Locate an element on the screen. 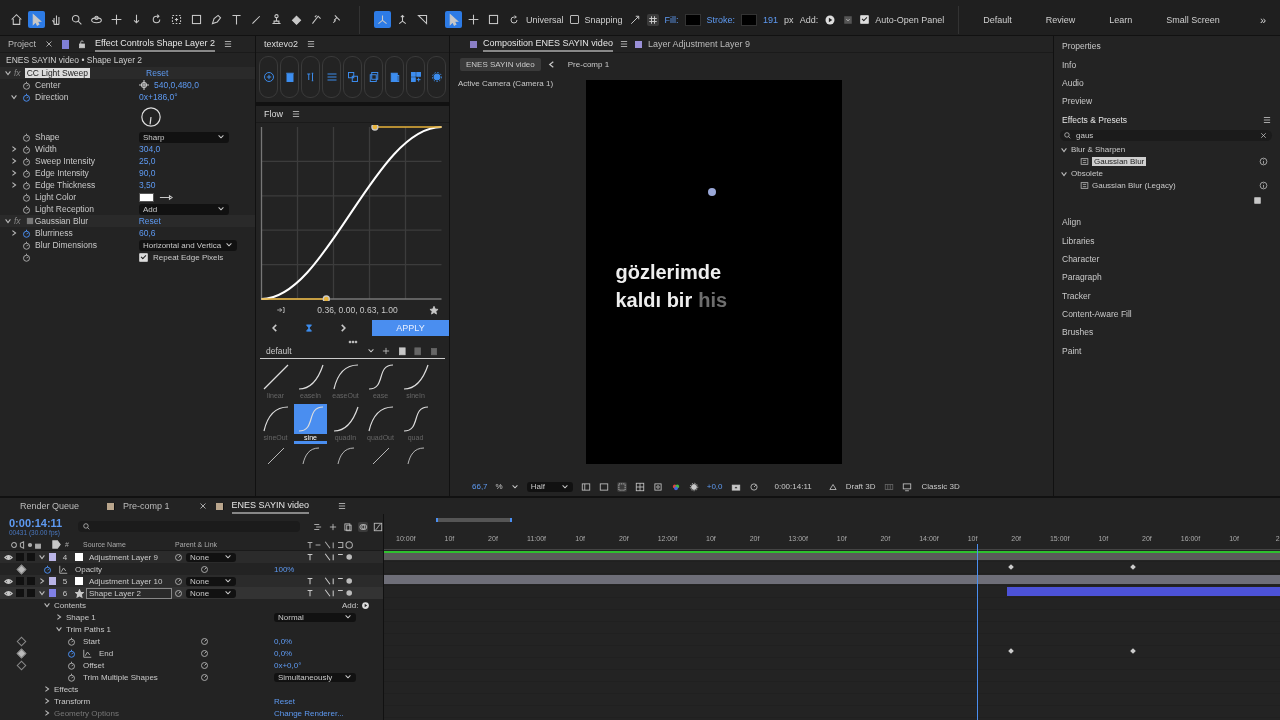 The height and width of the screenshot is (720, 1280). property-group-name: Shape 1 is located at coordinates (81, 617).